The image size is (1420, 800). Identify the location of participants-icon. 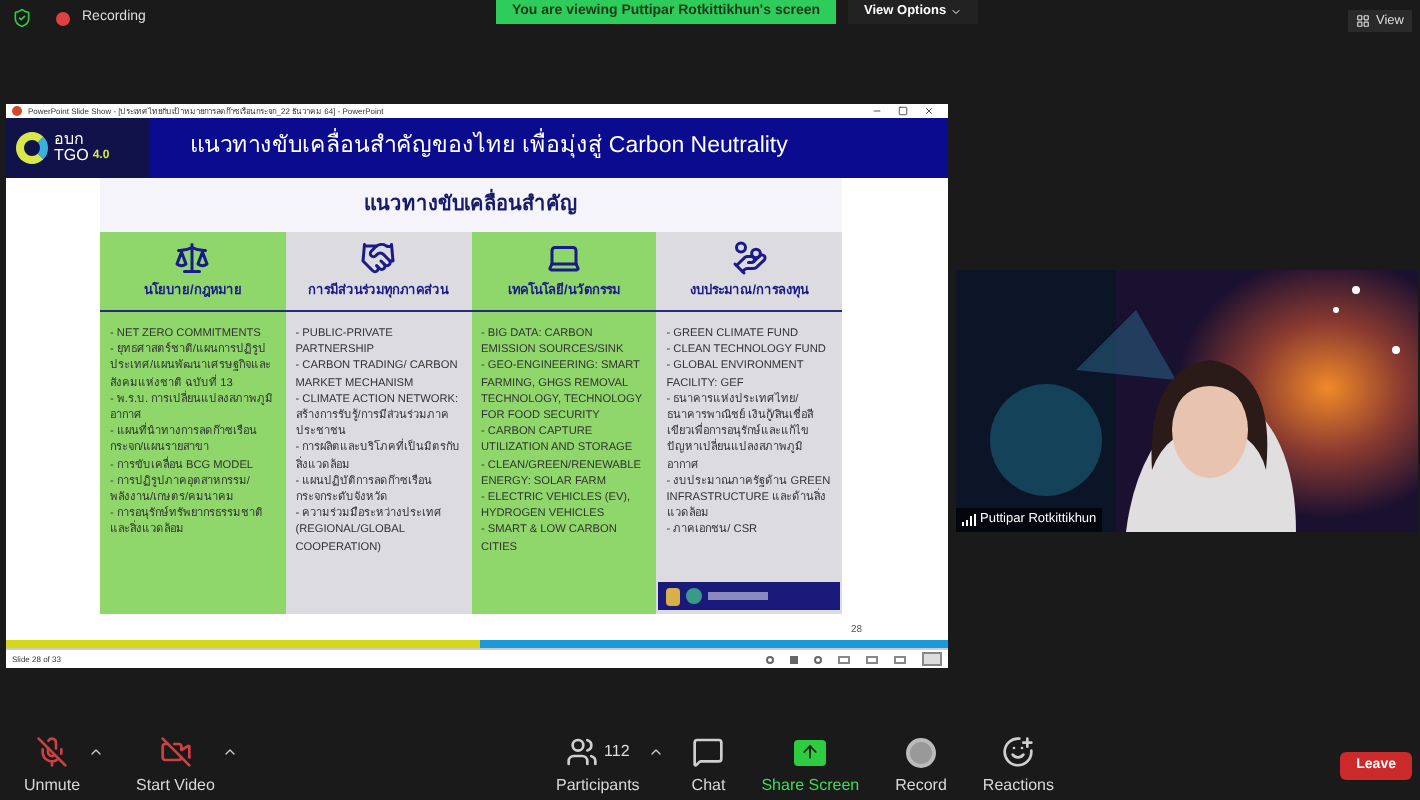
(582, 752).